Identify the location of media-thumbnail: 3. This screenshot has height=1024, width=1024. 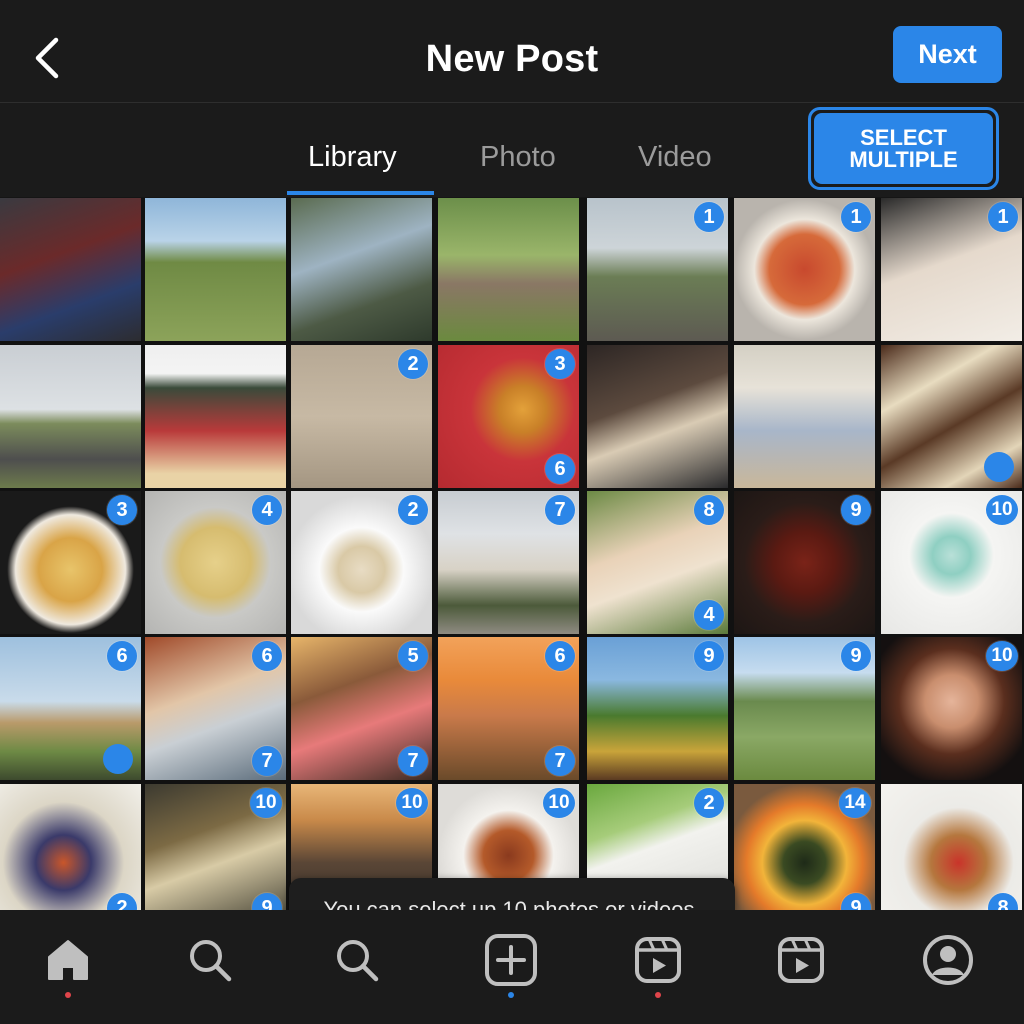
(70, 562).